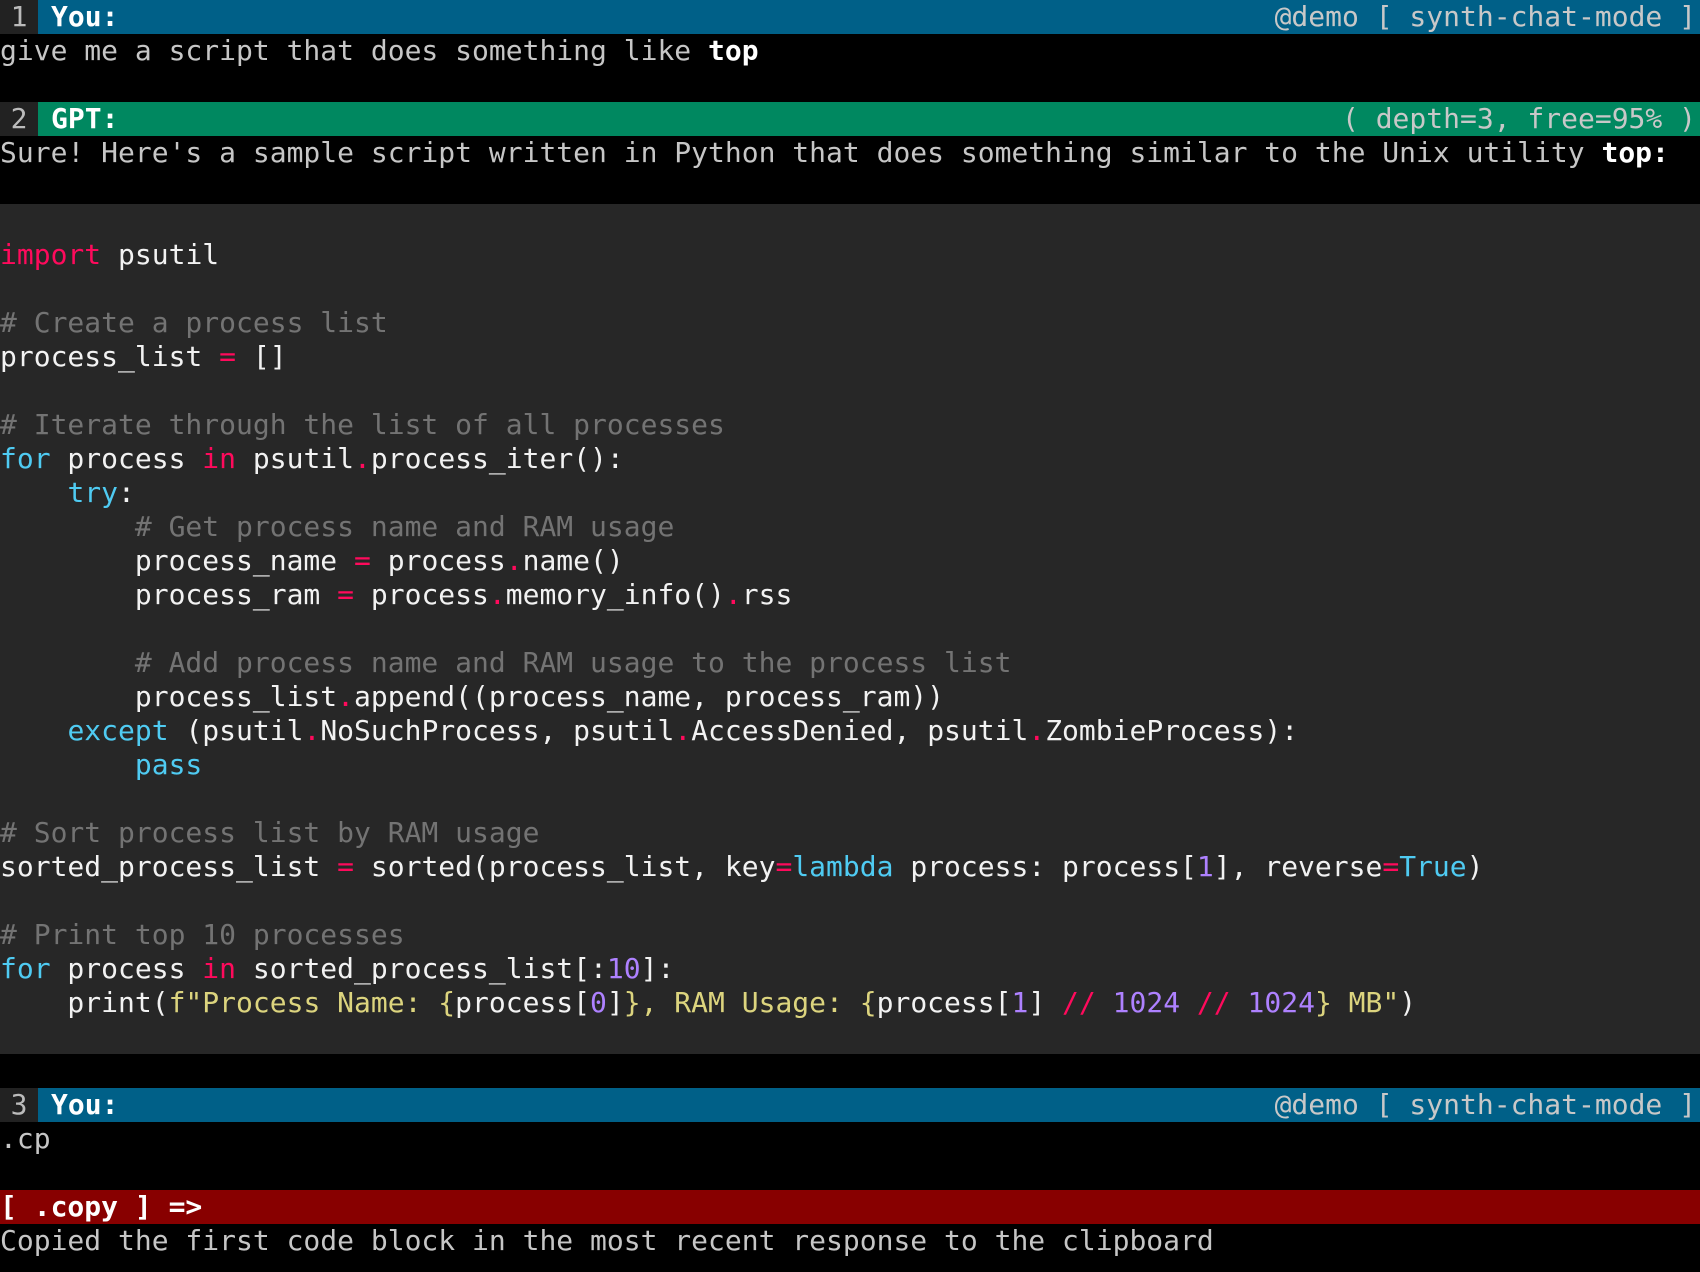  What do you see at coordinates (850, 527) in the screenshot?
I see `code-line: # Get process name and RAM usage` at bounding box center [850, 527].